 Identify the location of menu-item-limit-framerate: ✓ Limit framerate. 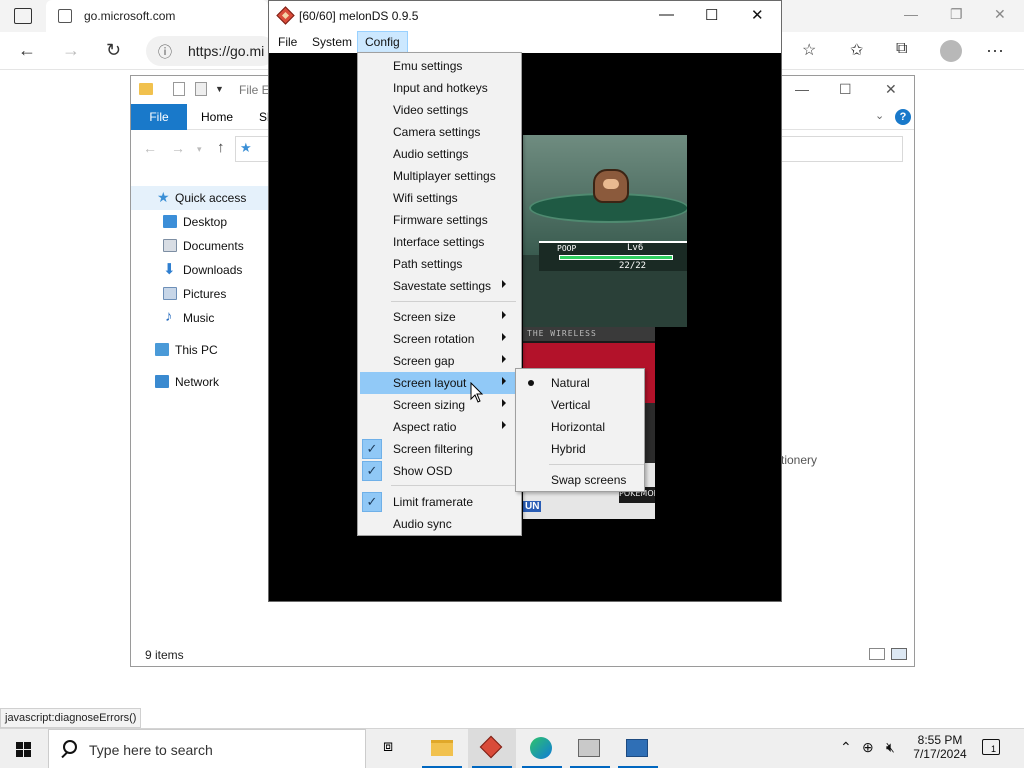
(439, 502).